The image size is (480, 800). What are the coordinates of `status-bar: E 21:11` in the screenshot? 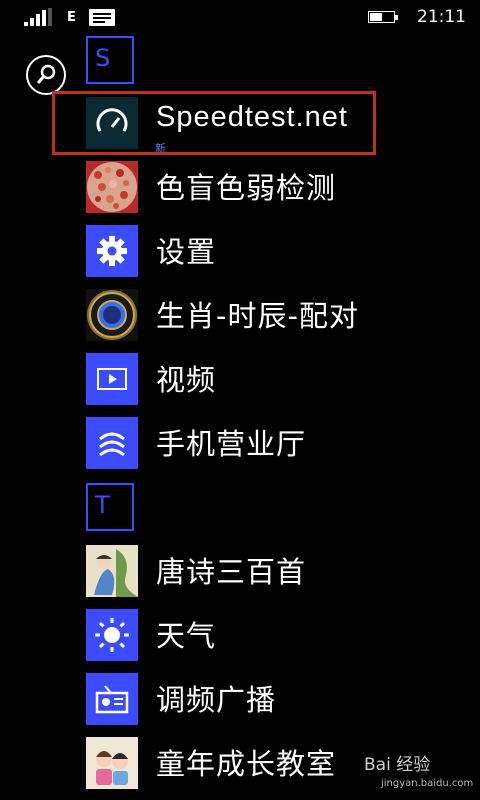 It's located at (240, 17).